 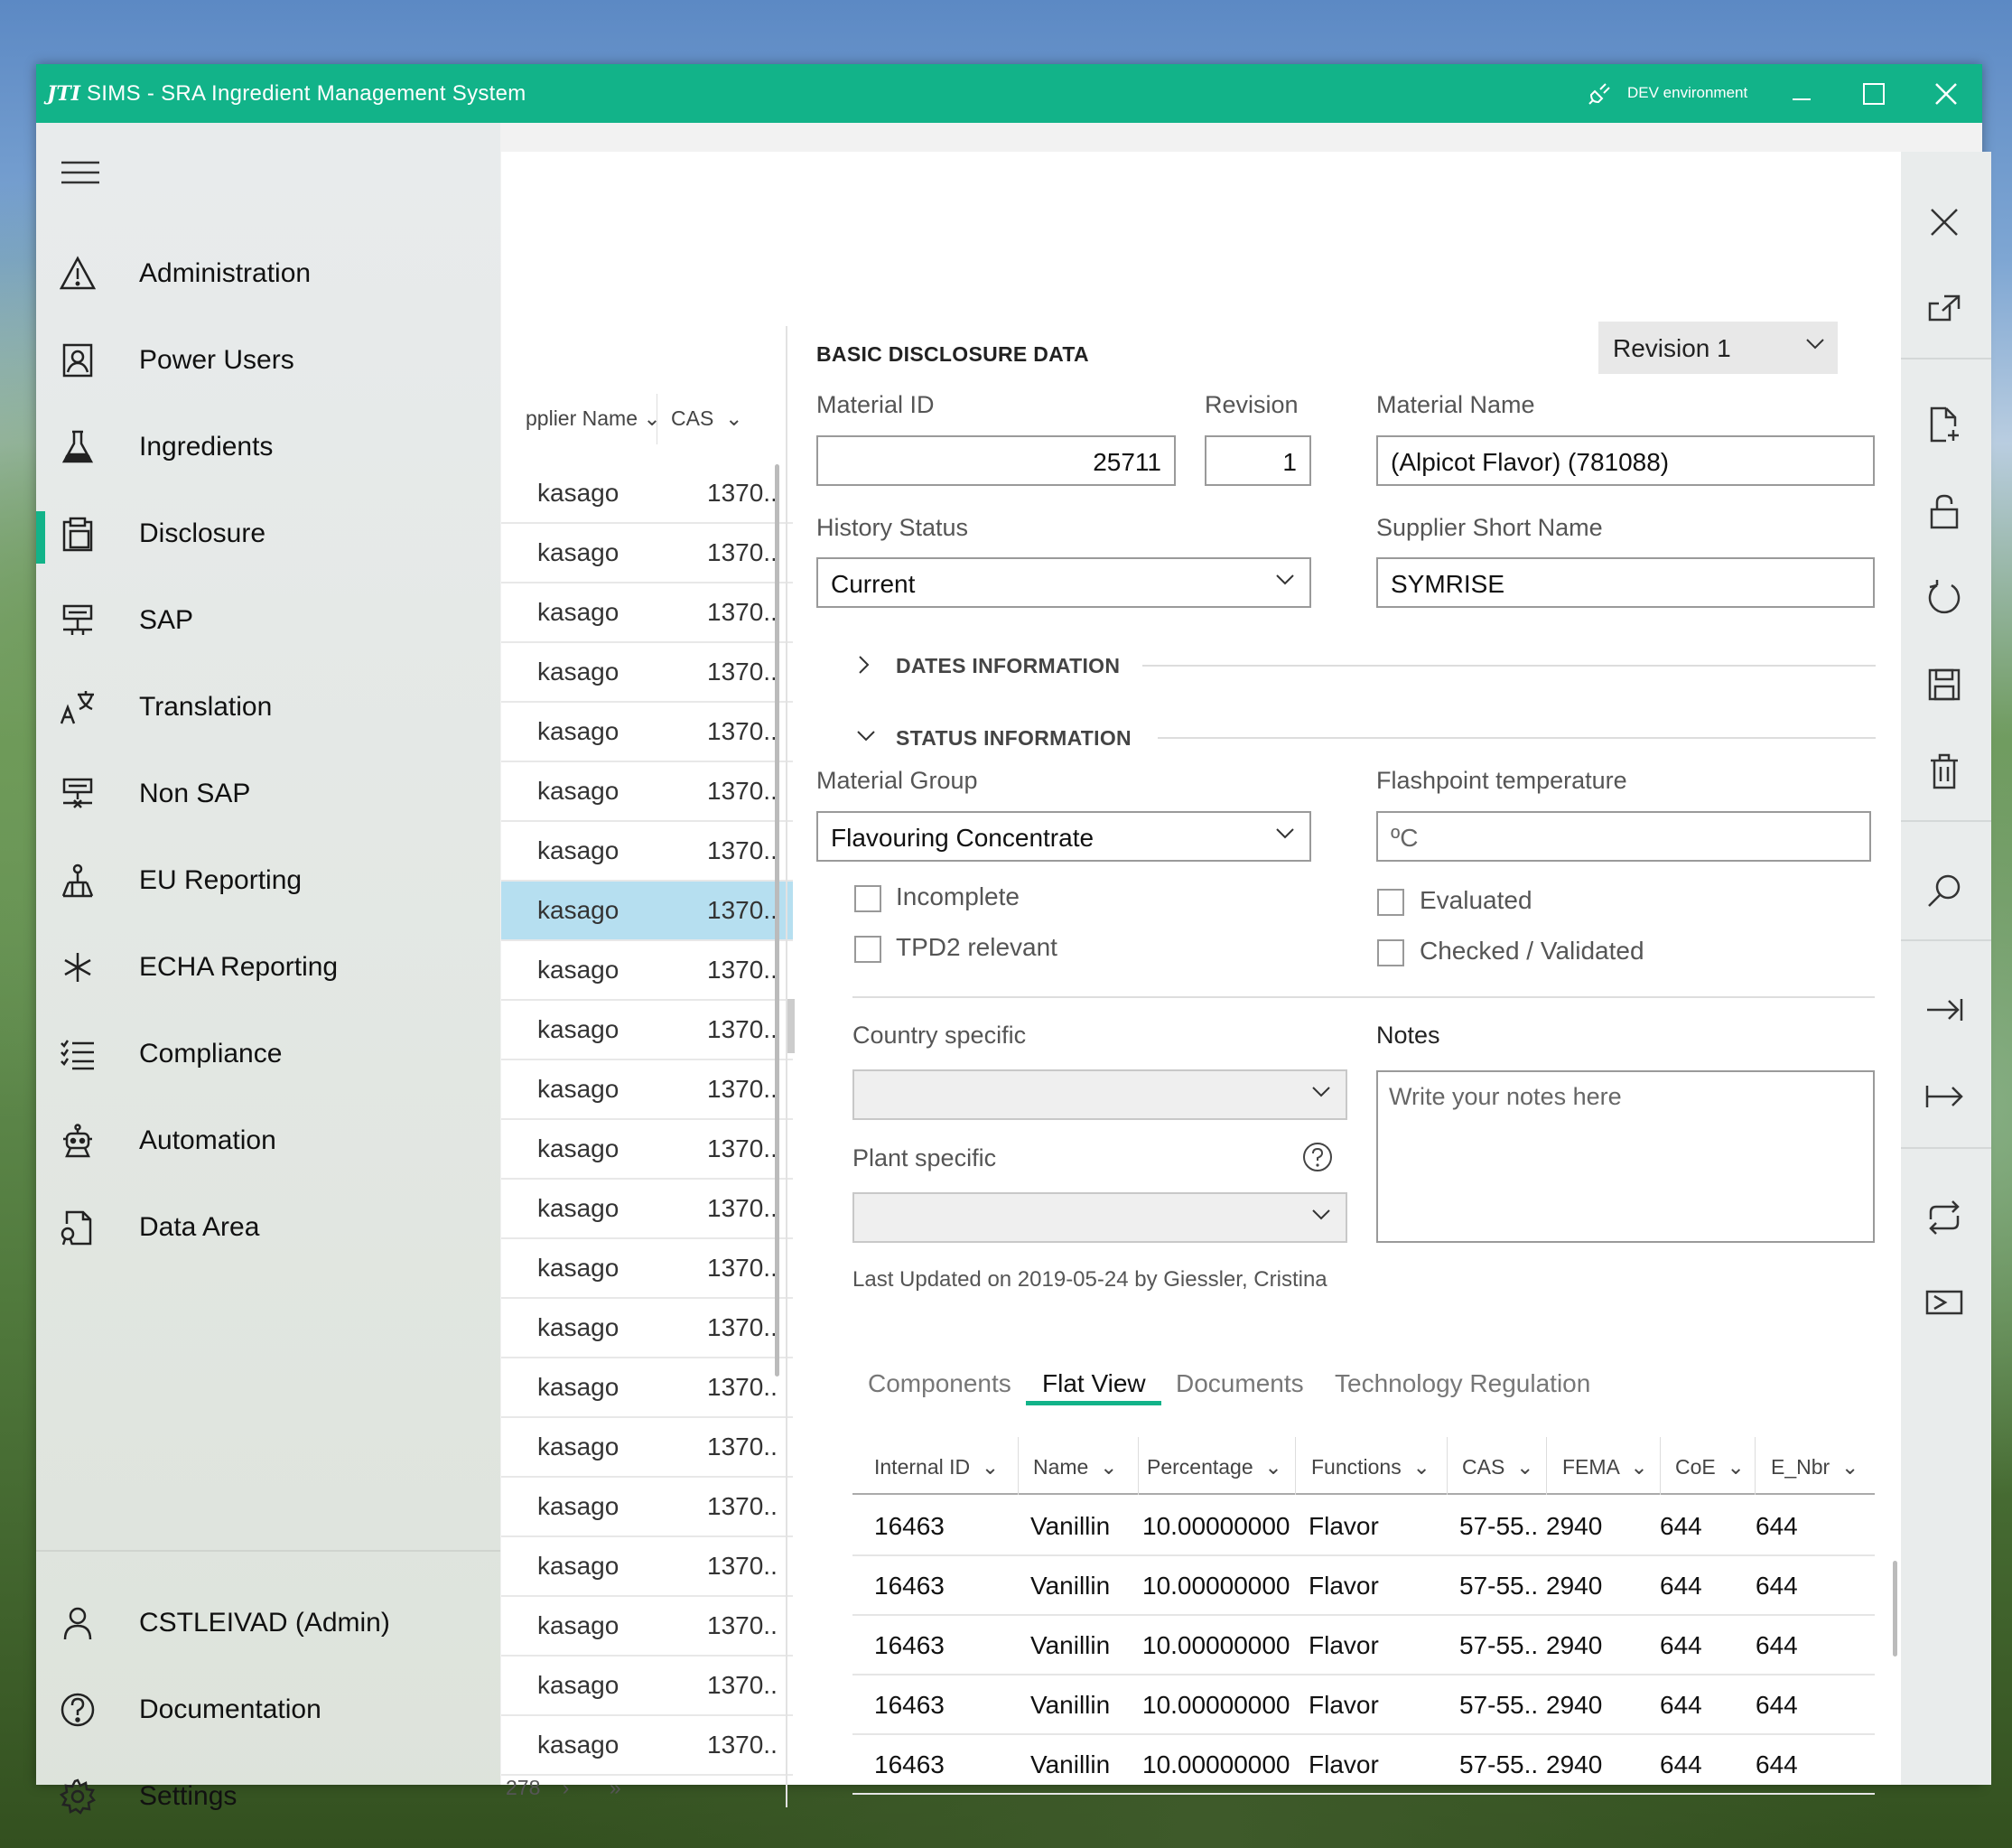 What do you see at coordinates (1945, 598) in the screenshot?
I see `refresh-icon` at bounding box center [1945, 598].